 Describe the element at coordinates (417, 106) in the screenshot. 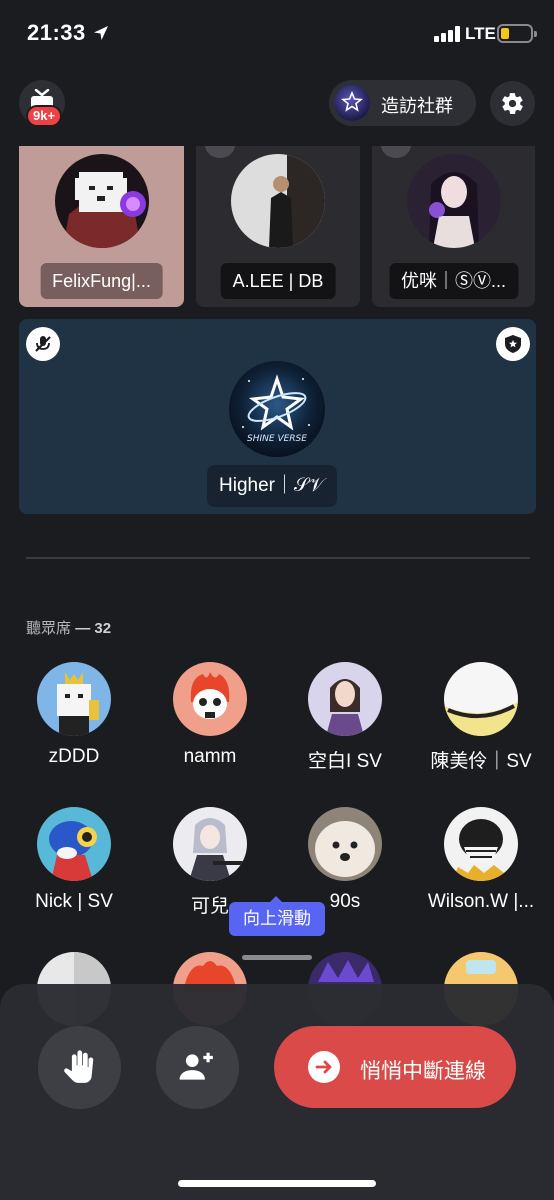

I see `visit-community-label: 造訪社群` at that location.